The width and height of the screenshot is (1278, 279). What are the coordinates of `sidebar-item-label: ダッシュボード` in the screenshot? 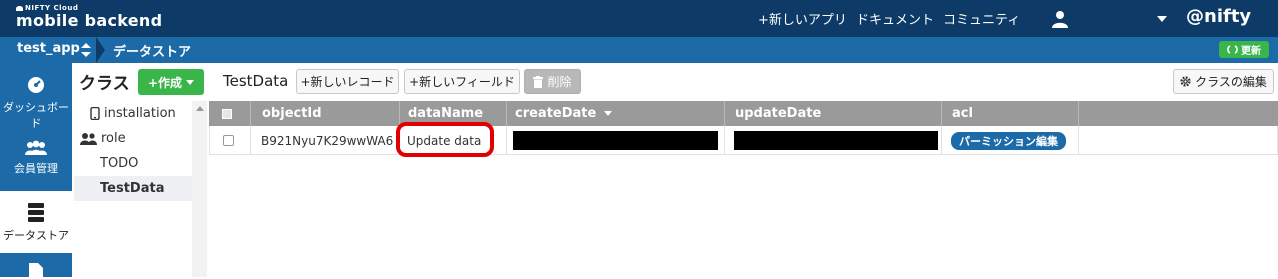 It's located at (36, 115).